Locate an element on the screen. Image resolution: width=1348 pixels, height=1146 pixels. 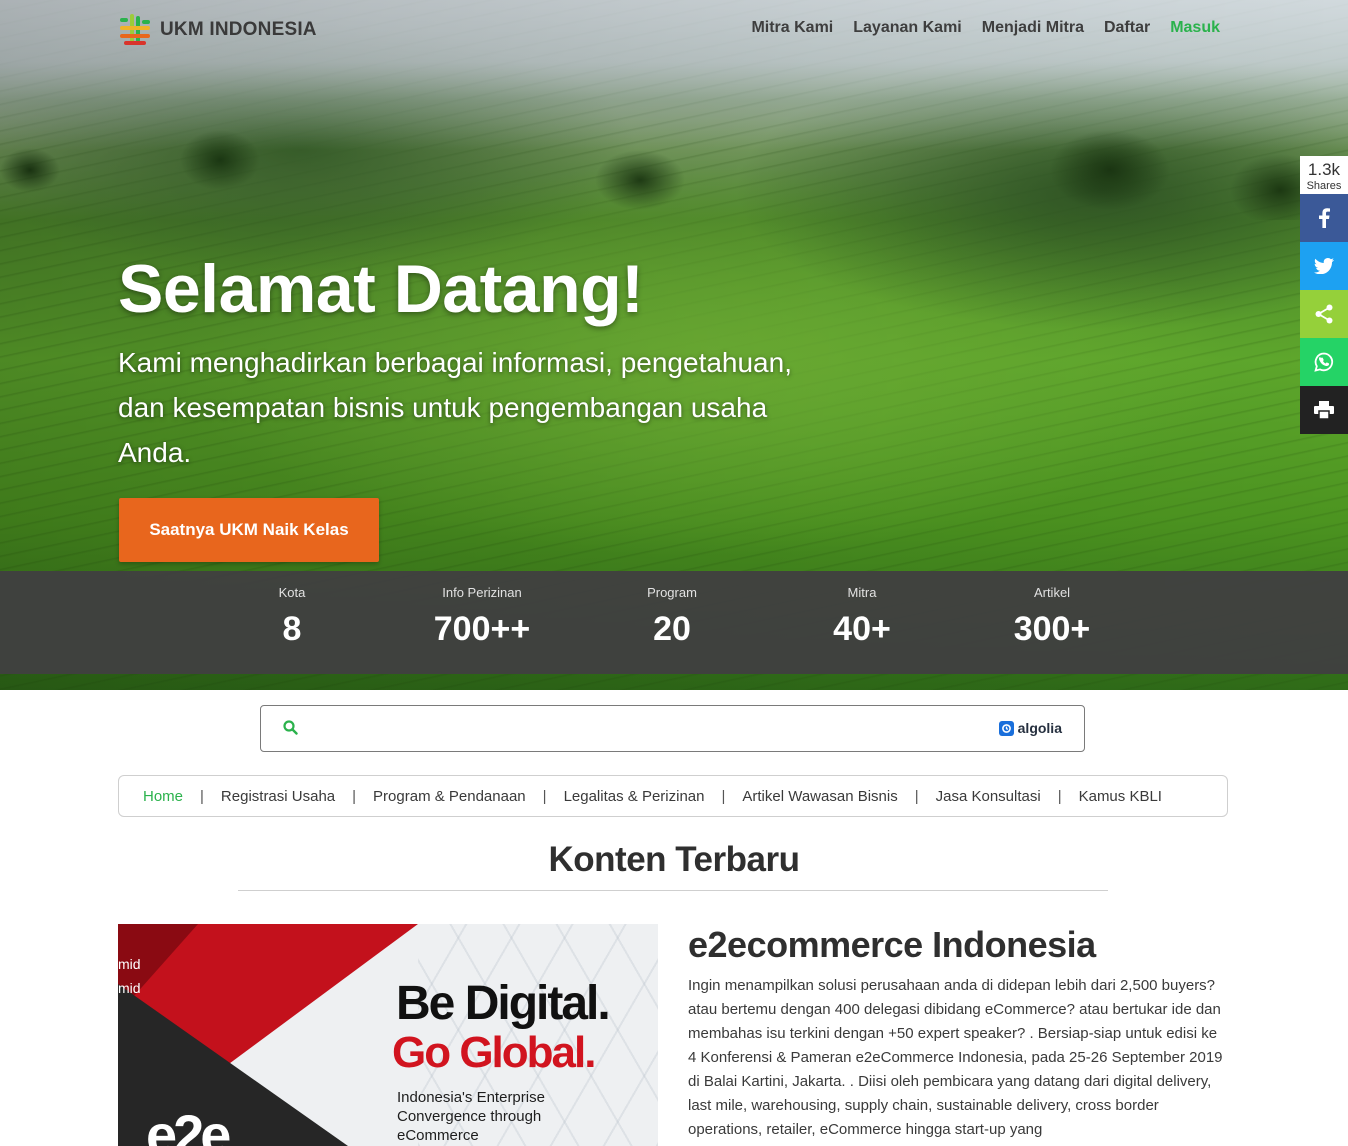
subnav-program-pendanaan: Program & Pendanaan is located at coordinates (449, 796).